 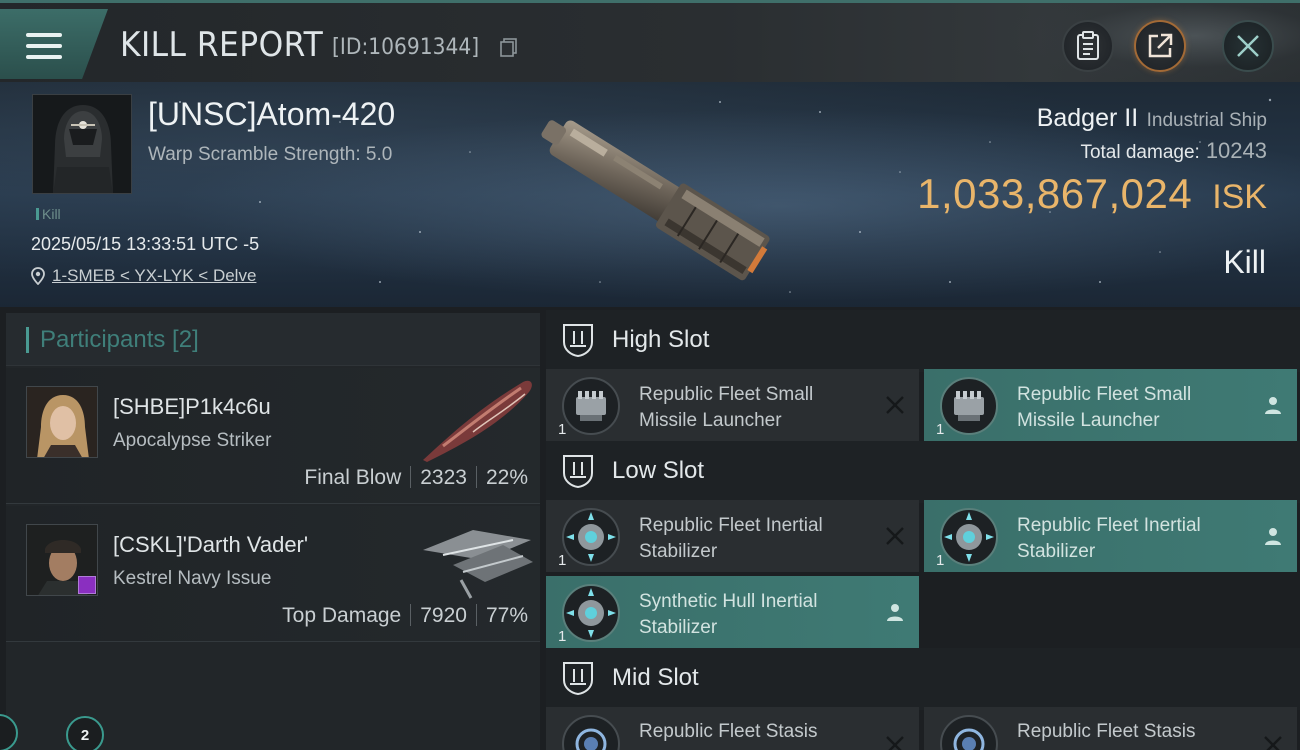 I want to click on isk-value: 1,033,867,024, so click(x=1055, y=193).